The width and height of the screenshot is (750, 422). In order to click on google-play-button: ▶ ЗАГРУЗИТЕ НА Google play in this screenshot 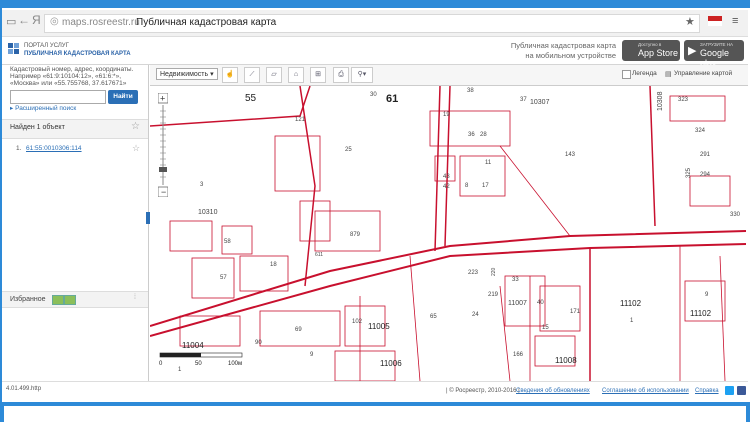, I will do `click(714, 54)`.